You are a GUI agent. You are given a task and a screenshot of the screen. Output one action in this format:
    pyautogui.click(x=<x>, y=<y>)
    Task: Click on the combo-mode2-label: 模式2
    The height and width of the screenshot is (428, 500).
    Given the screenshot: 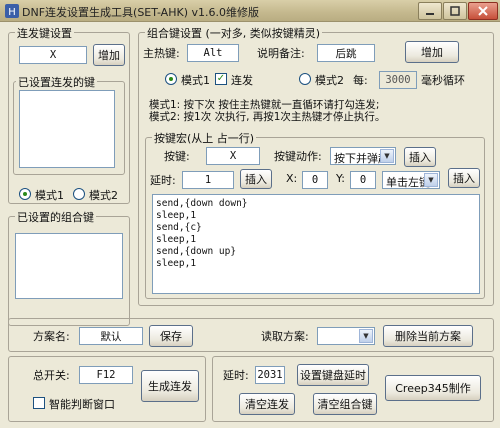 What is the action you would take?
    pyautogui.click(x=329, y=80)
    